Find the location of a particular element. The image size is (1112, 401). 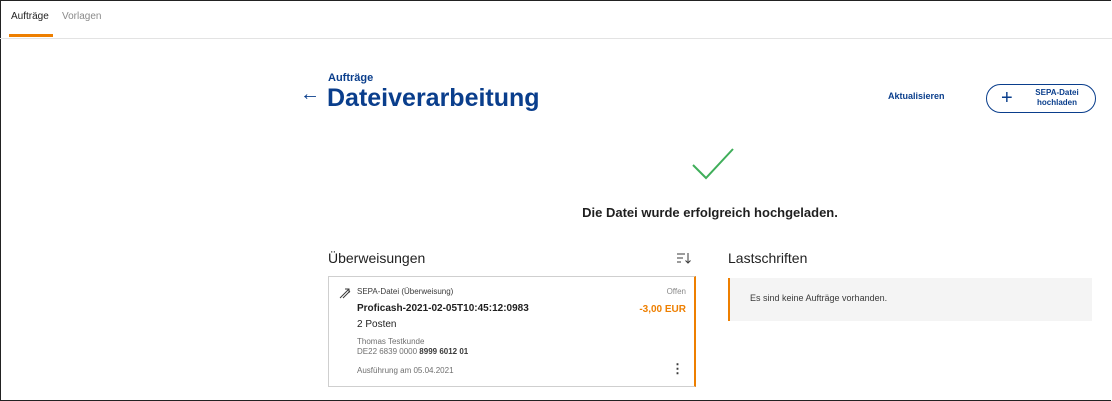

card-type-label: SEPA-Datei (Überweisung) is located at coordinates (405, 291).